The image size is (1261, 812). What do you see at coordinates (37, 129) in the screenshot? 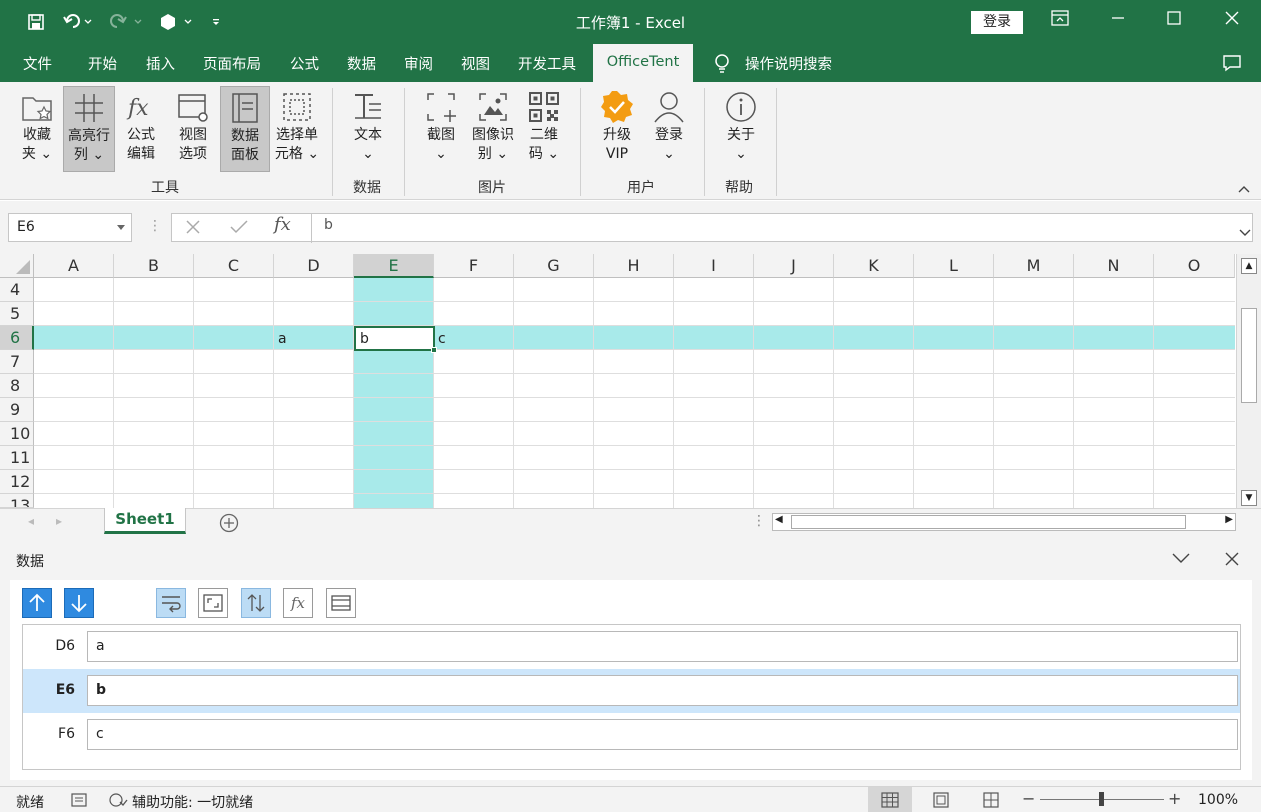
I see `favorites-button: 收藏 夹 ⌄` at bounding box center [37, 129].